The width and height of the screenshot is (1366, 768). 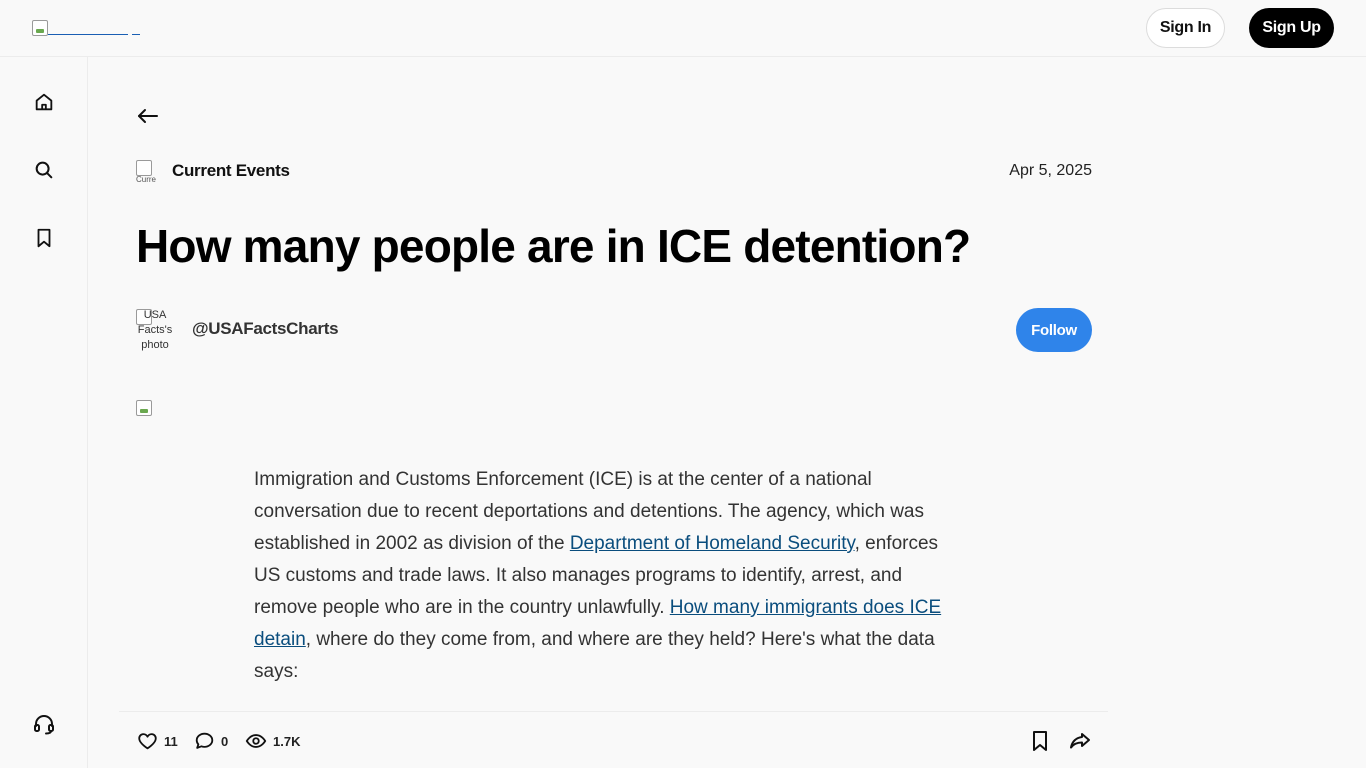 What do you see at coordinates (256, 741) in the screenshot?
I see `eye-icon` at bounding box center [256, 741].